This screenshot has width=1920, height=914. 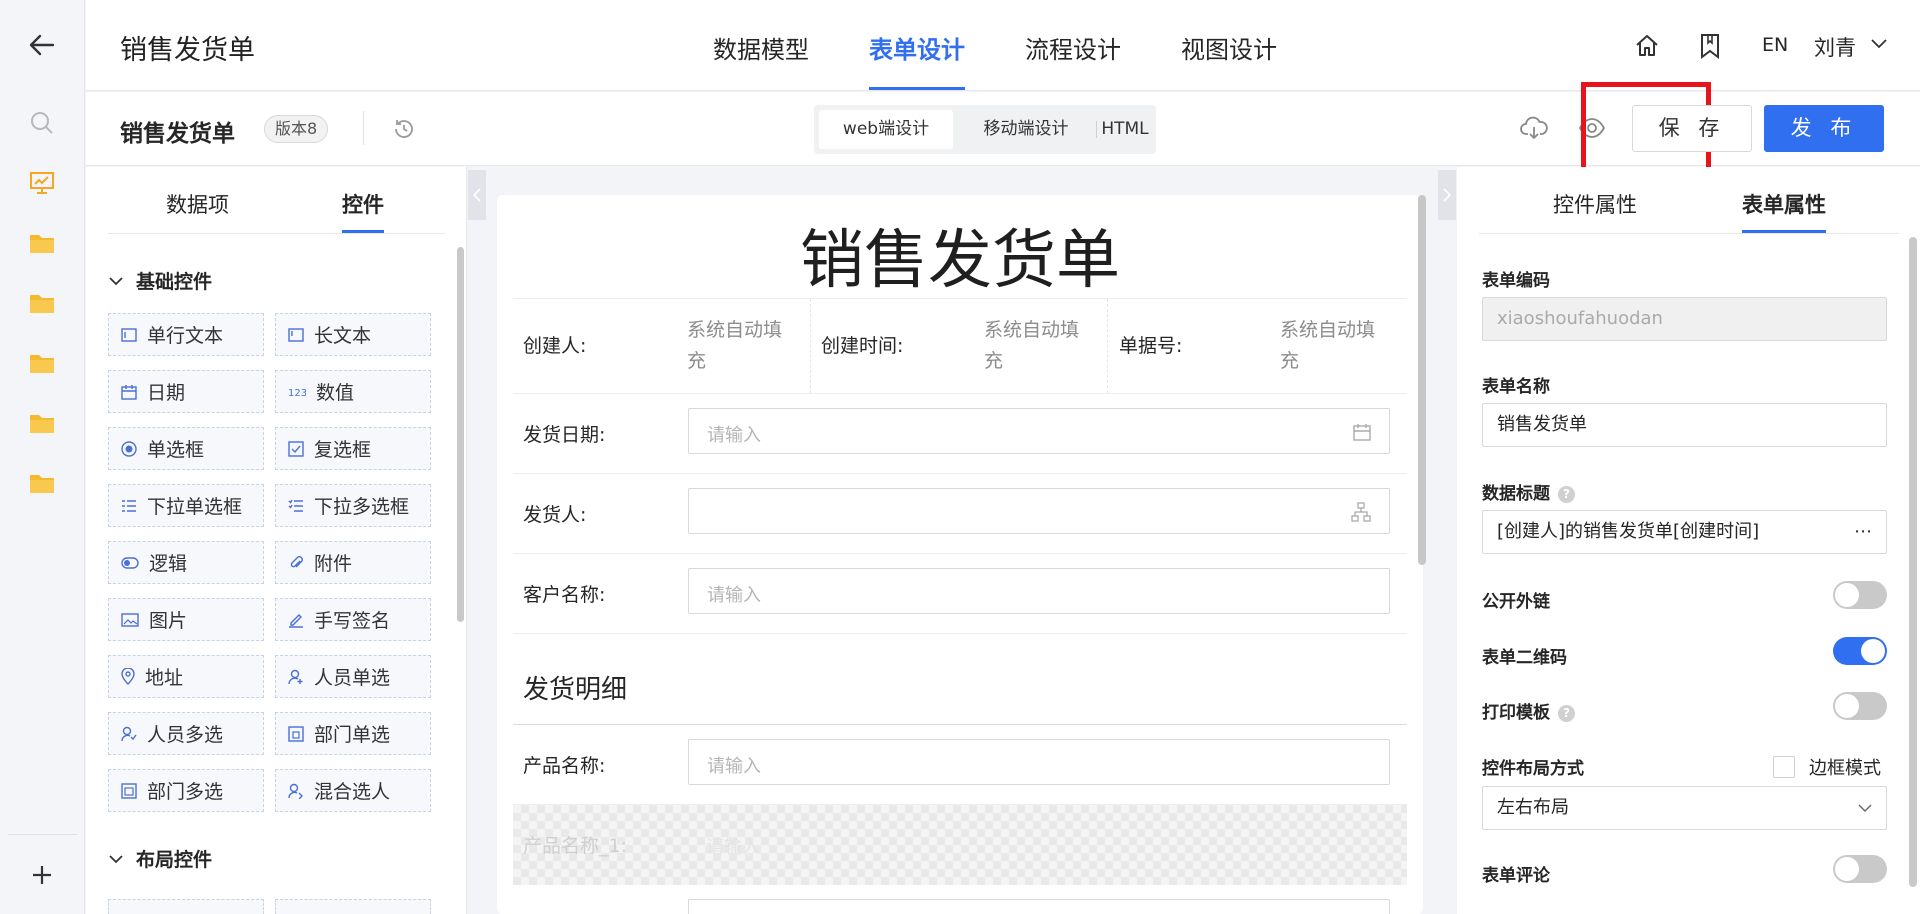 What do you see at coordinates (296, 129) in the screenshot?
I see `version-badge: 版本8` at bounding box center [296, 129].